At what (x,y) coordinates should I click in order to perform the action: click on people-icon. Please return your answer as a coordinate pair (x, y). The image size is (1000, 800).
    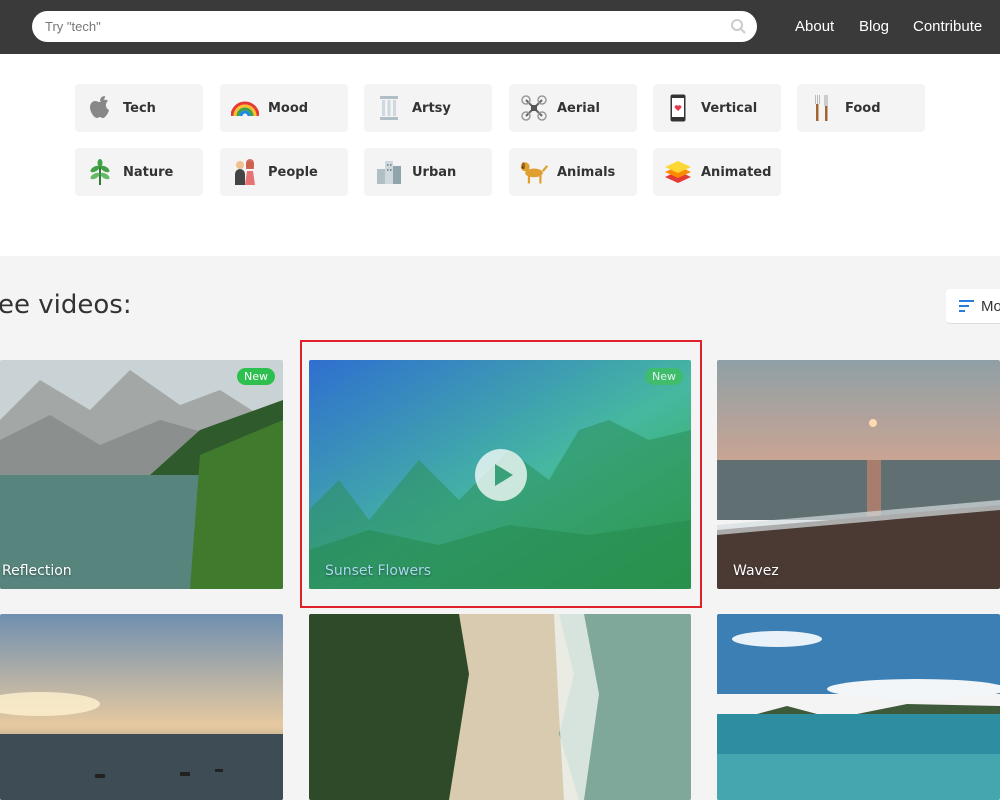
    Looking at the image, I should click on (245, 172).